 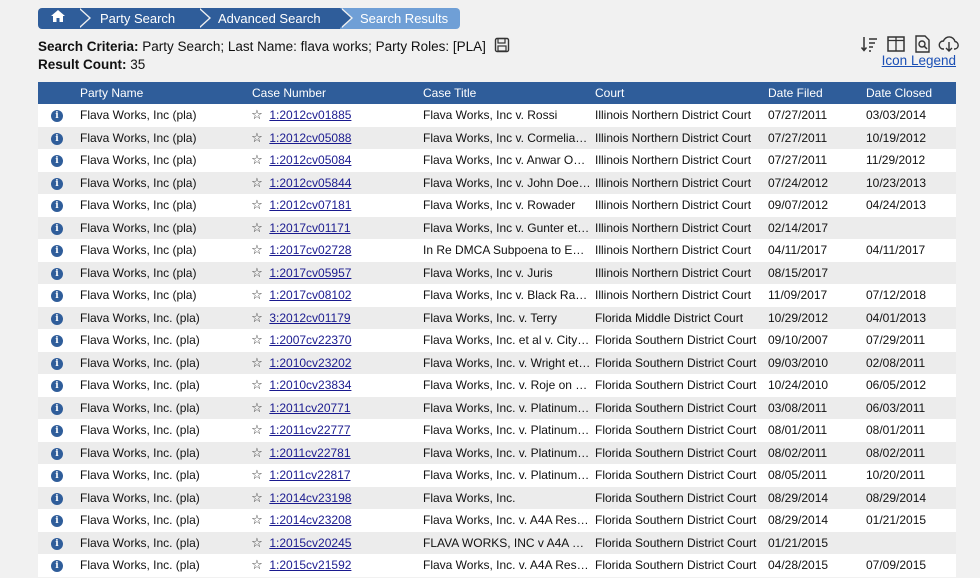 I want to click on date-filed-cell: 07/27/2011, so click(x=813, y=137).